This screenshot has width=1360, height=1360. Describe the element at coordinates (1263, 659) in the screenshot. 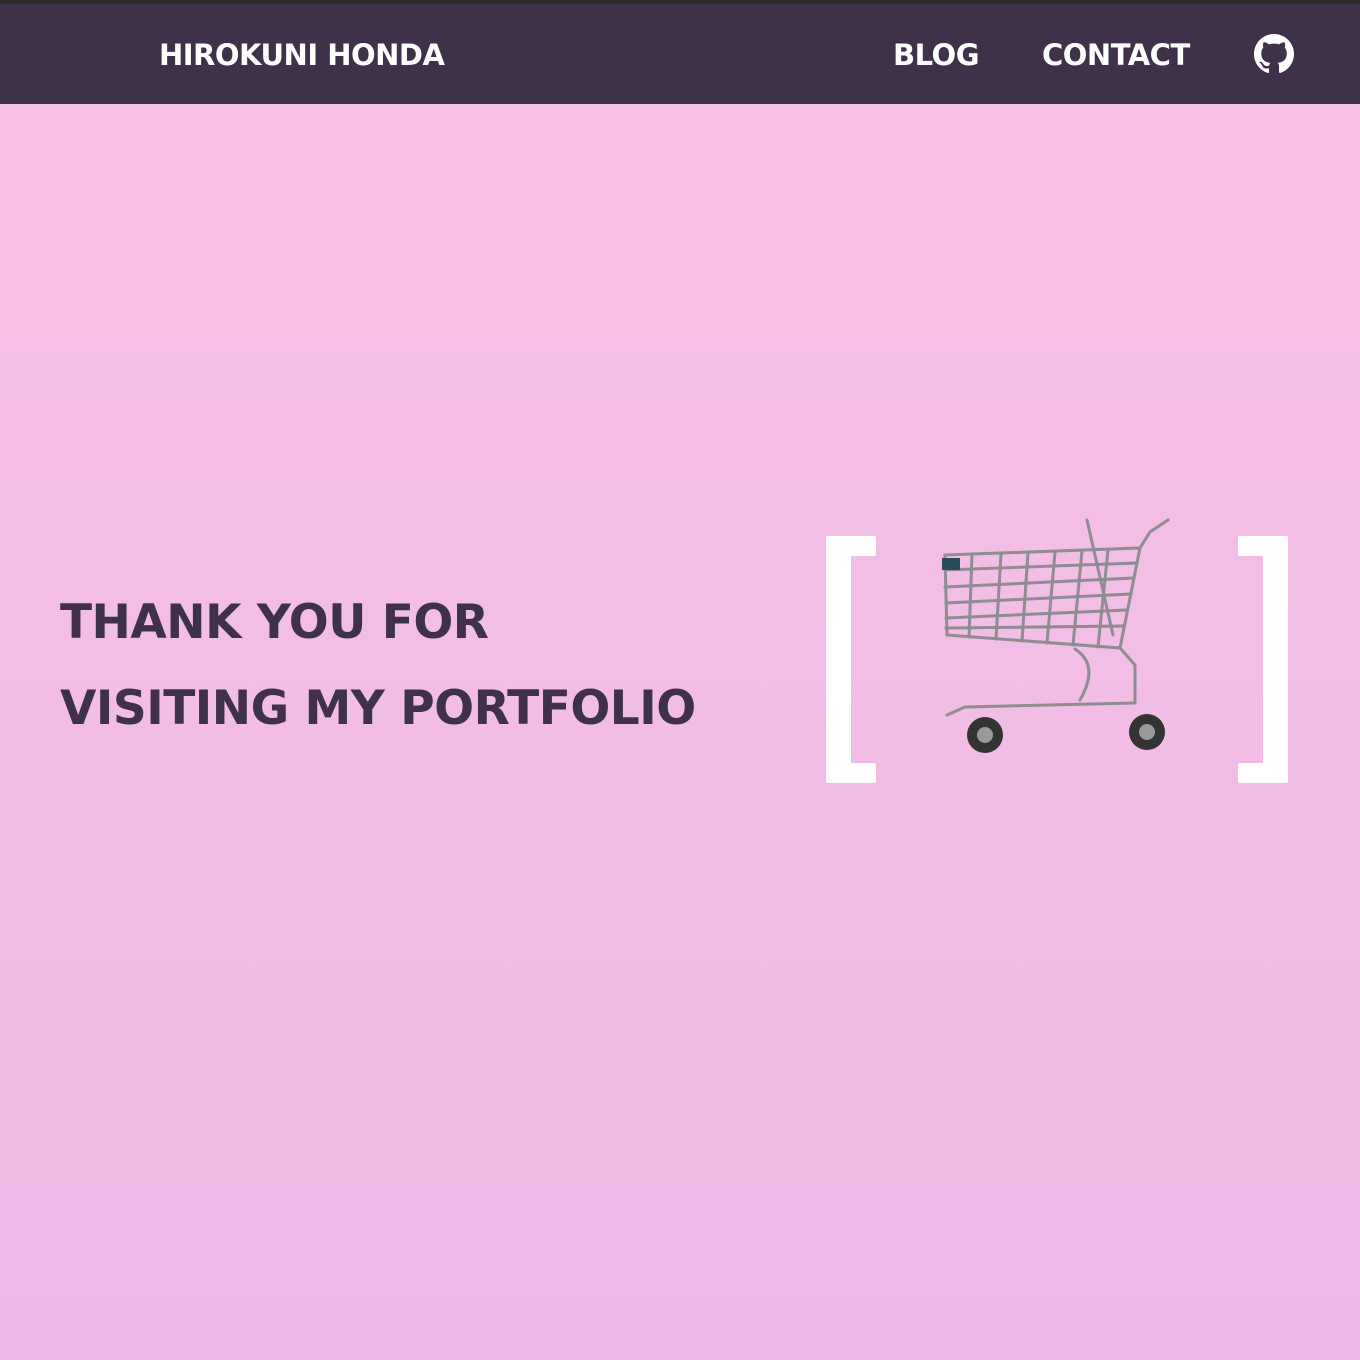

I see `right-bracket` at that location.